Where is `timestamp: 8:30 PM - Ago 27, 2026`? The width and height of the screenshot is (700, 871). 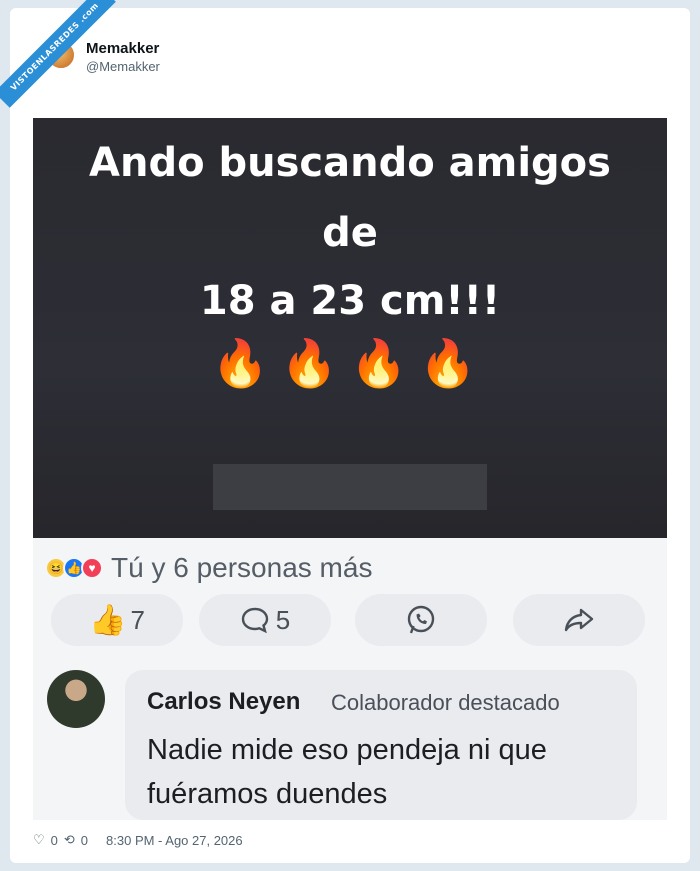 timestamp: 8:30 PM - Ago 27, 2026 is located at coordinates (174, 840).